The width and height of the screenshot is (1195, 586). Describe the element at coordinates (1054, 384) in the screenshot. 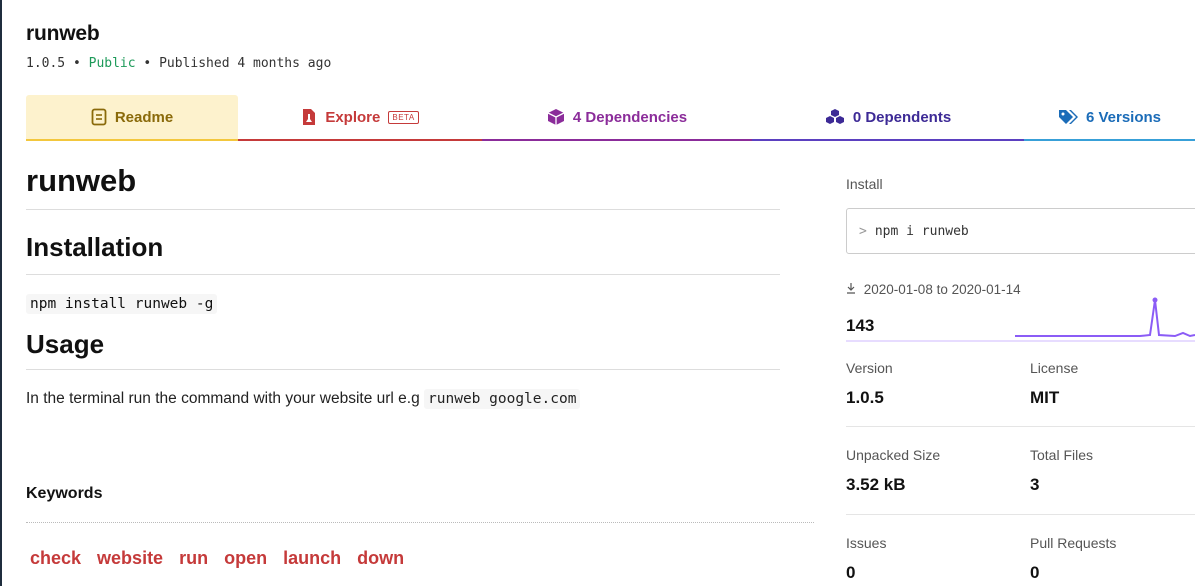

I see `license-cell: License MIT` at that location.